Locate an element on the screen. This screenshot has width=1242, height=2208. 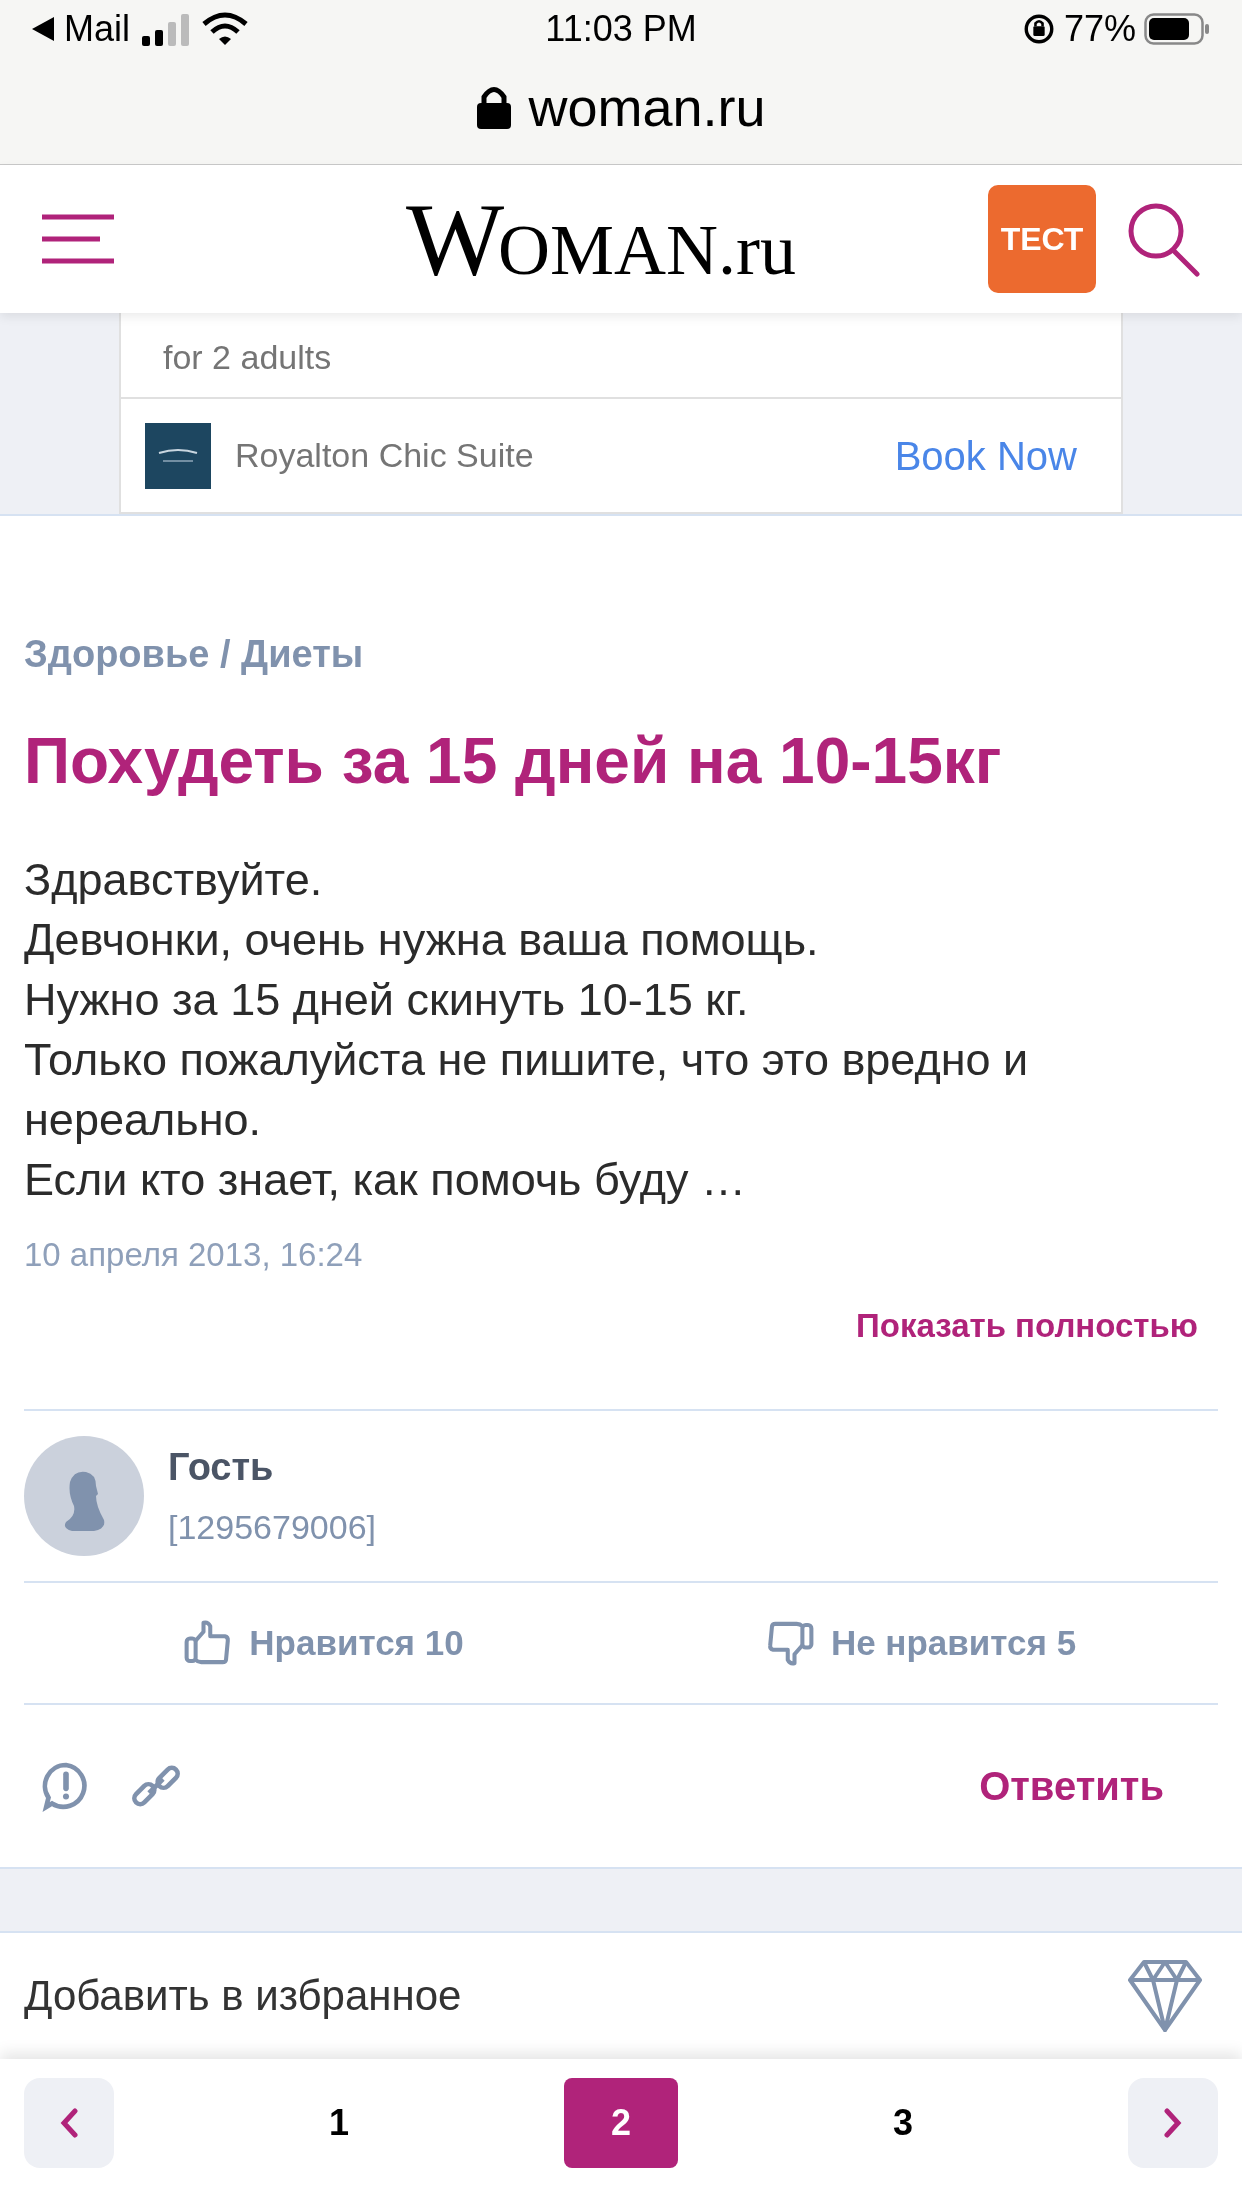
test-badge: ТЕСТ is located at coordinates (1042, 239).